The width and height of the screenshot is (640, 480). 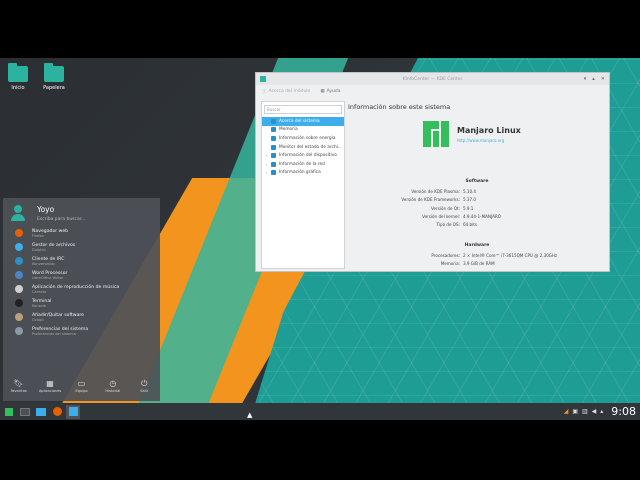 I want to click on bookmark-icon: 🔖︎, so click(x=18, y=383).